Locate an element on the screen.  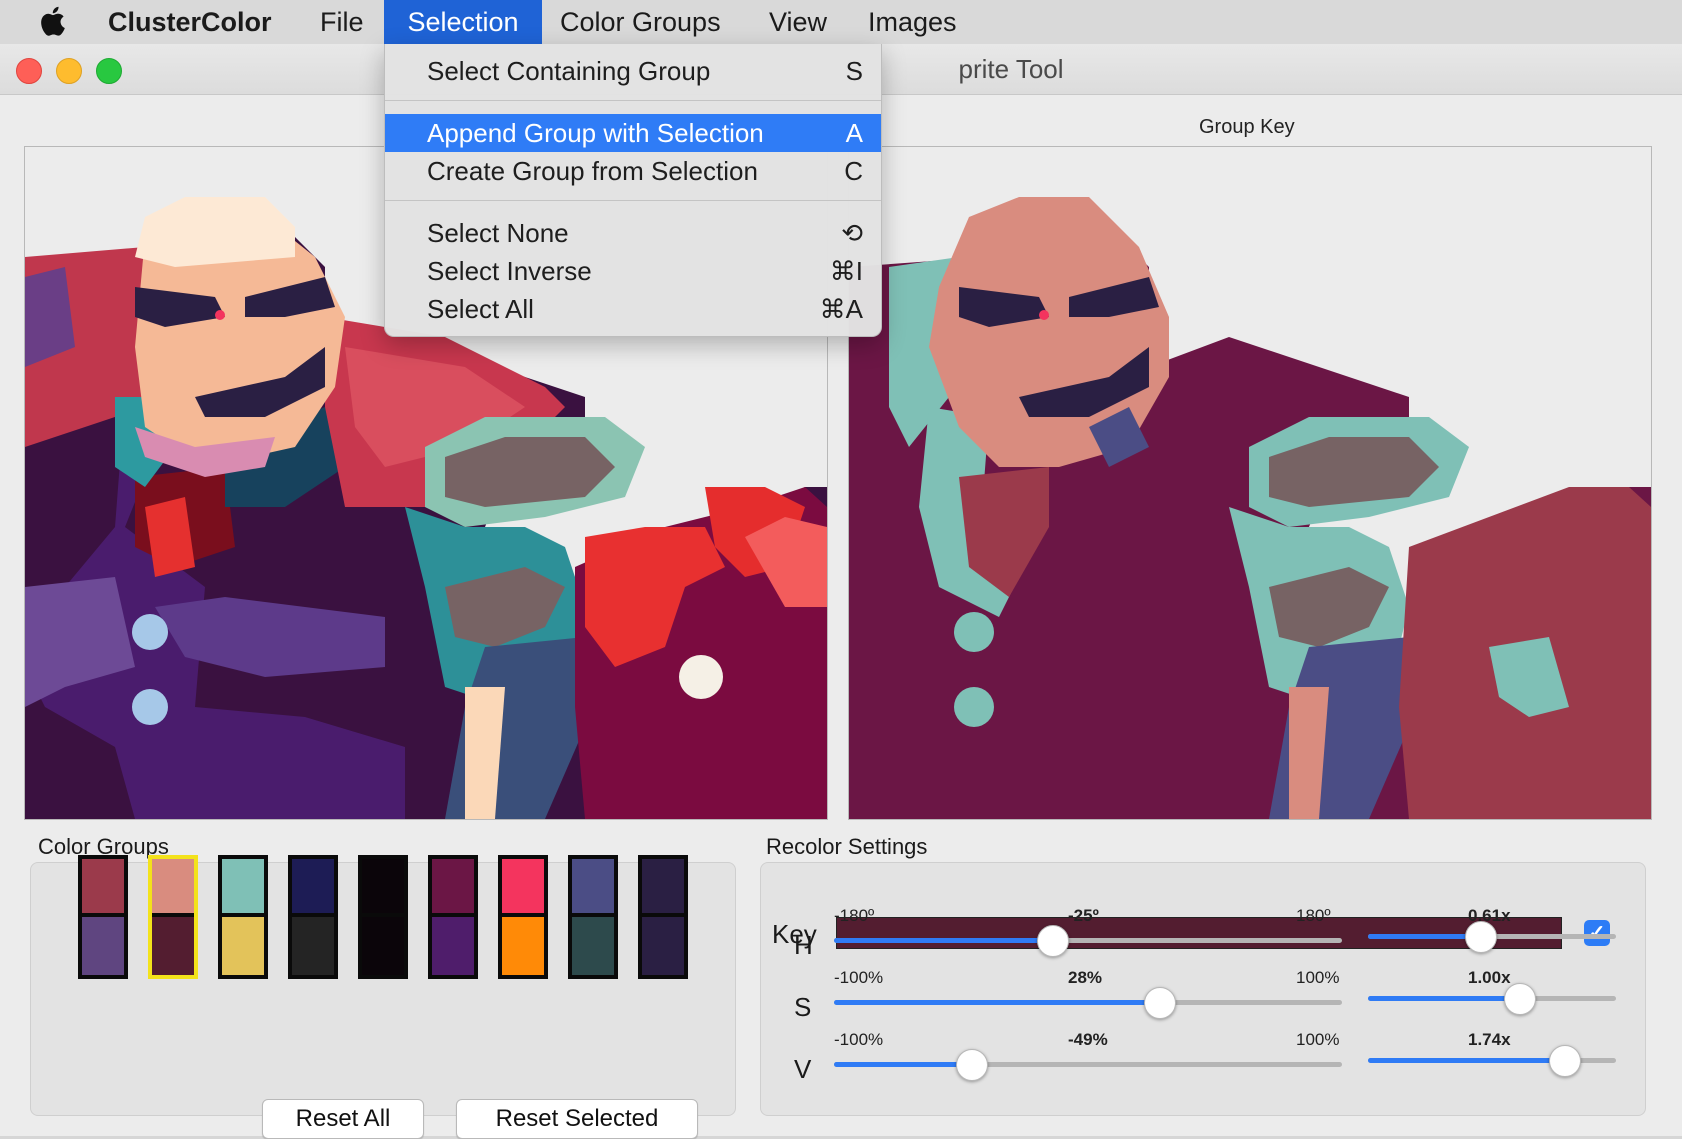
reset-selected-button: Reset Selected is located at coordinates (577, 1119).